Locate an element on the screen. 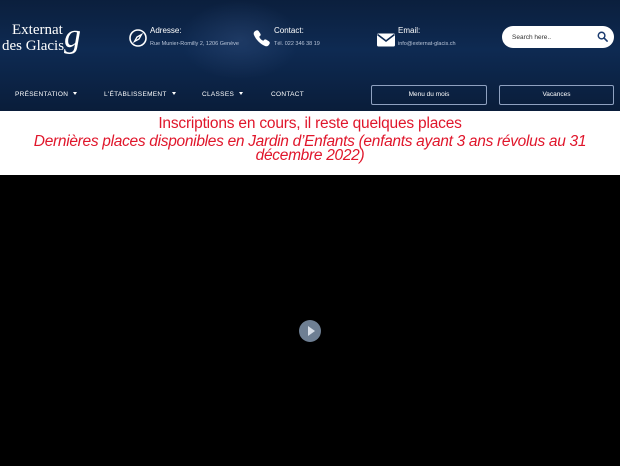  site-logo: Externat des Glacis g is located at coordinates (44, 38).